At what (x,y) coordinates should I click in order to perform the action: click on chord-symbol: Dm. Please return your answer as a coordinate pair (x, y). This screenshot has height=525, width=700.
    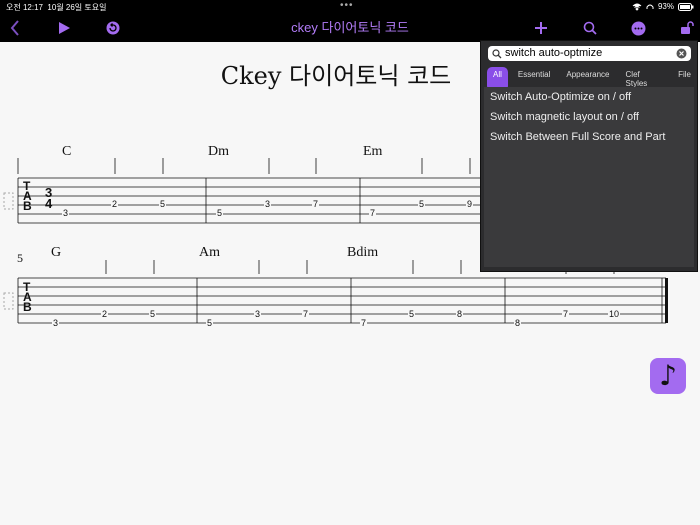
    Looking at the image, I should click on (218, 152).